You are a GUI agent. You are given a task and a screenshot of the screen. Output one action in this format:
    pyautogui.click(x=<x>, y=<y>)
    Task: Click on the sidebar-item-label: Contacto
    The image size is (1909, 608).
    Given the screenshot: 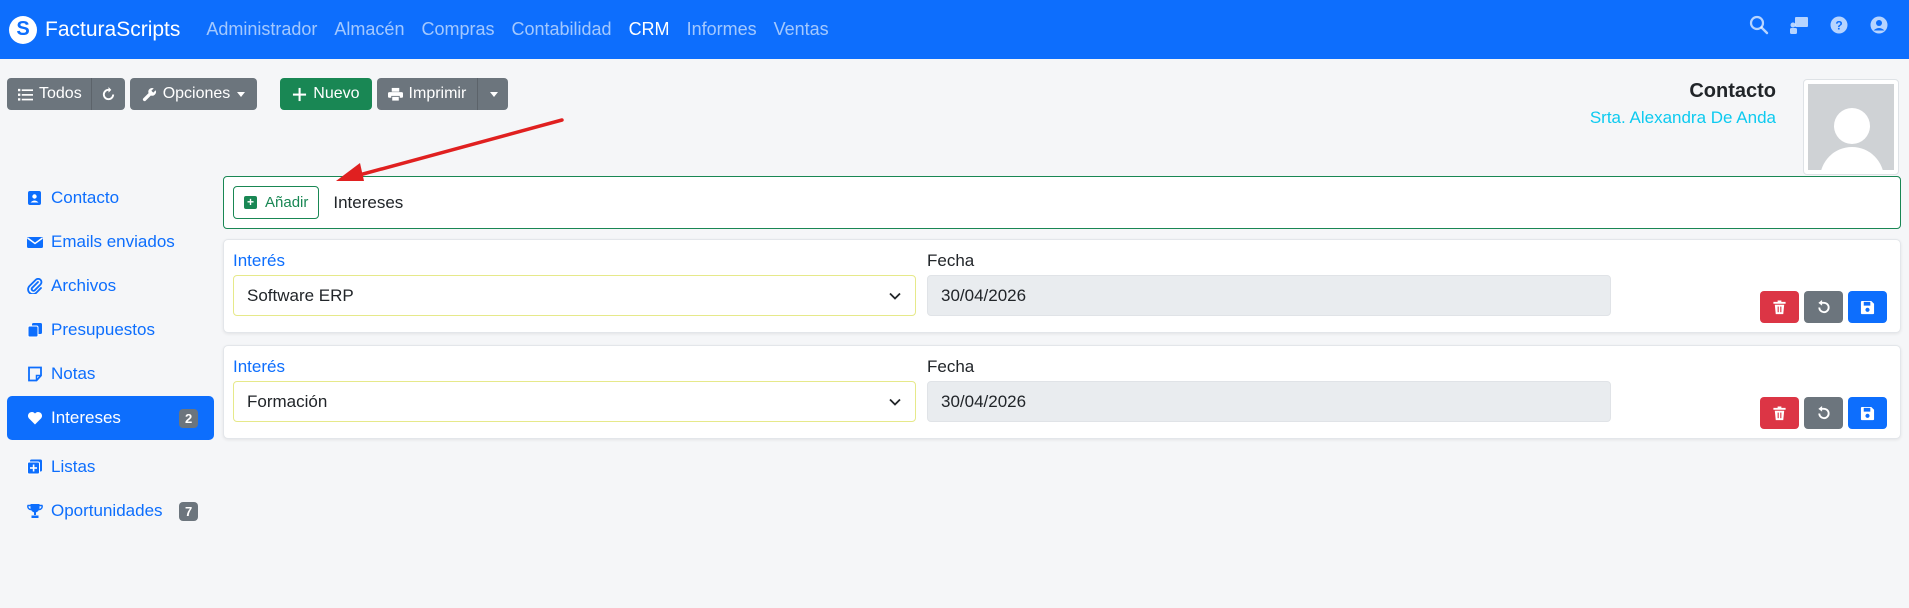 What is the action you would take?
    pyautogui.click(x=85, y=197)
    